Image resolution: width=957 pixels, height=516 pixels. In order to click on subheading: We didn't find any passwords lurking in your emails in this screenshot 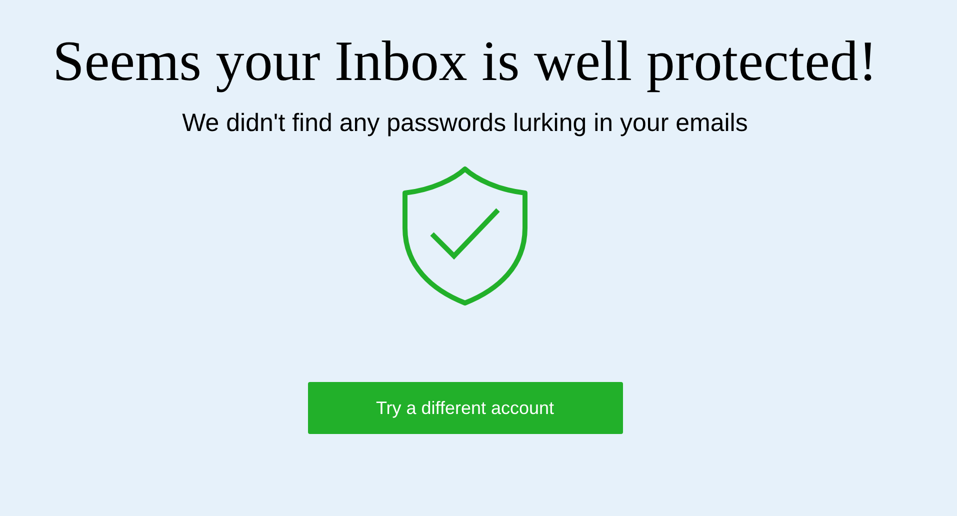, I will do `click(465, 123)`.